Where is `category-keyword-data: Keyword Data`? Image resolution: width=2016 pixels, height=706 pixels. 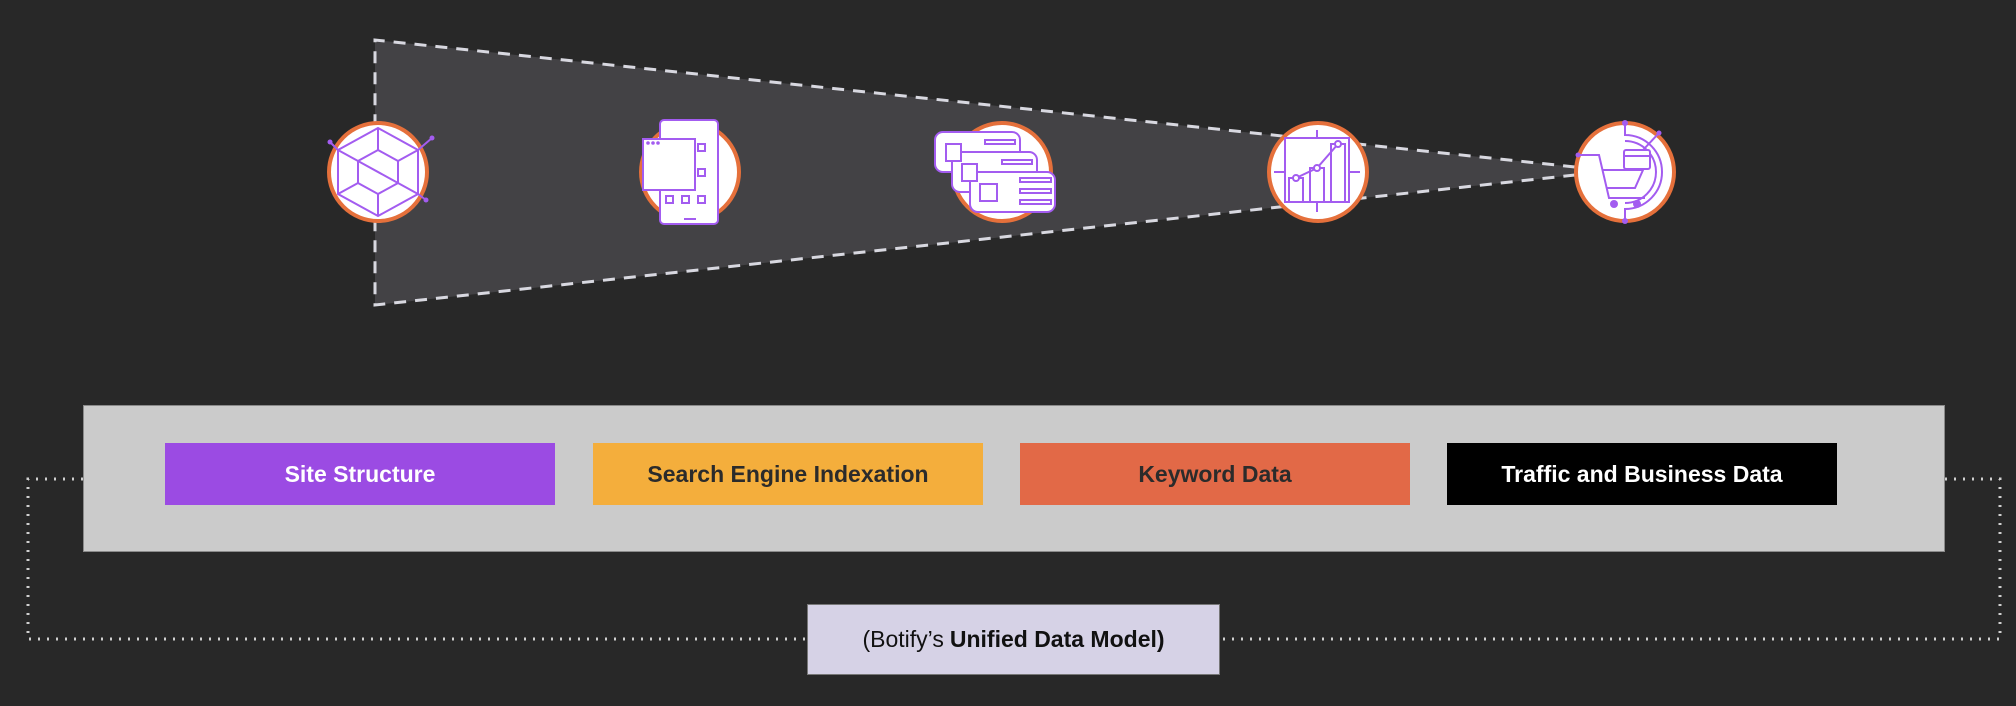
category-keyword-data: Keyword Data is located at coordinates (1215, 474).